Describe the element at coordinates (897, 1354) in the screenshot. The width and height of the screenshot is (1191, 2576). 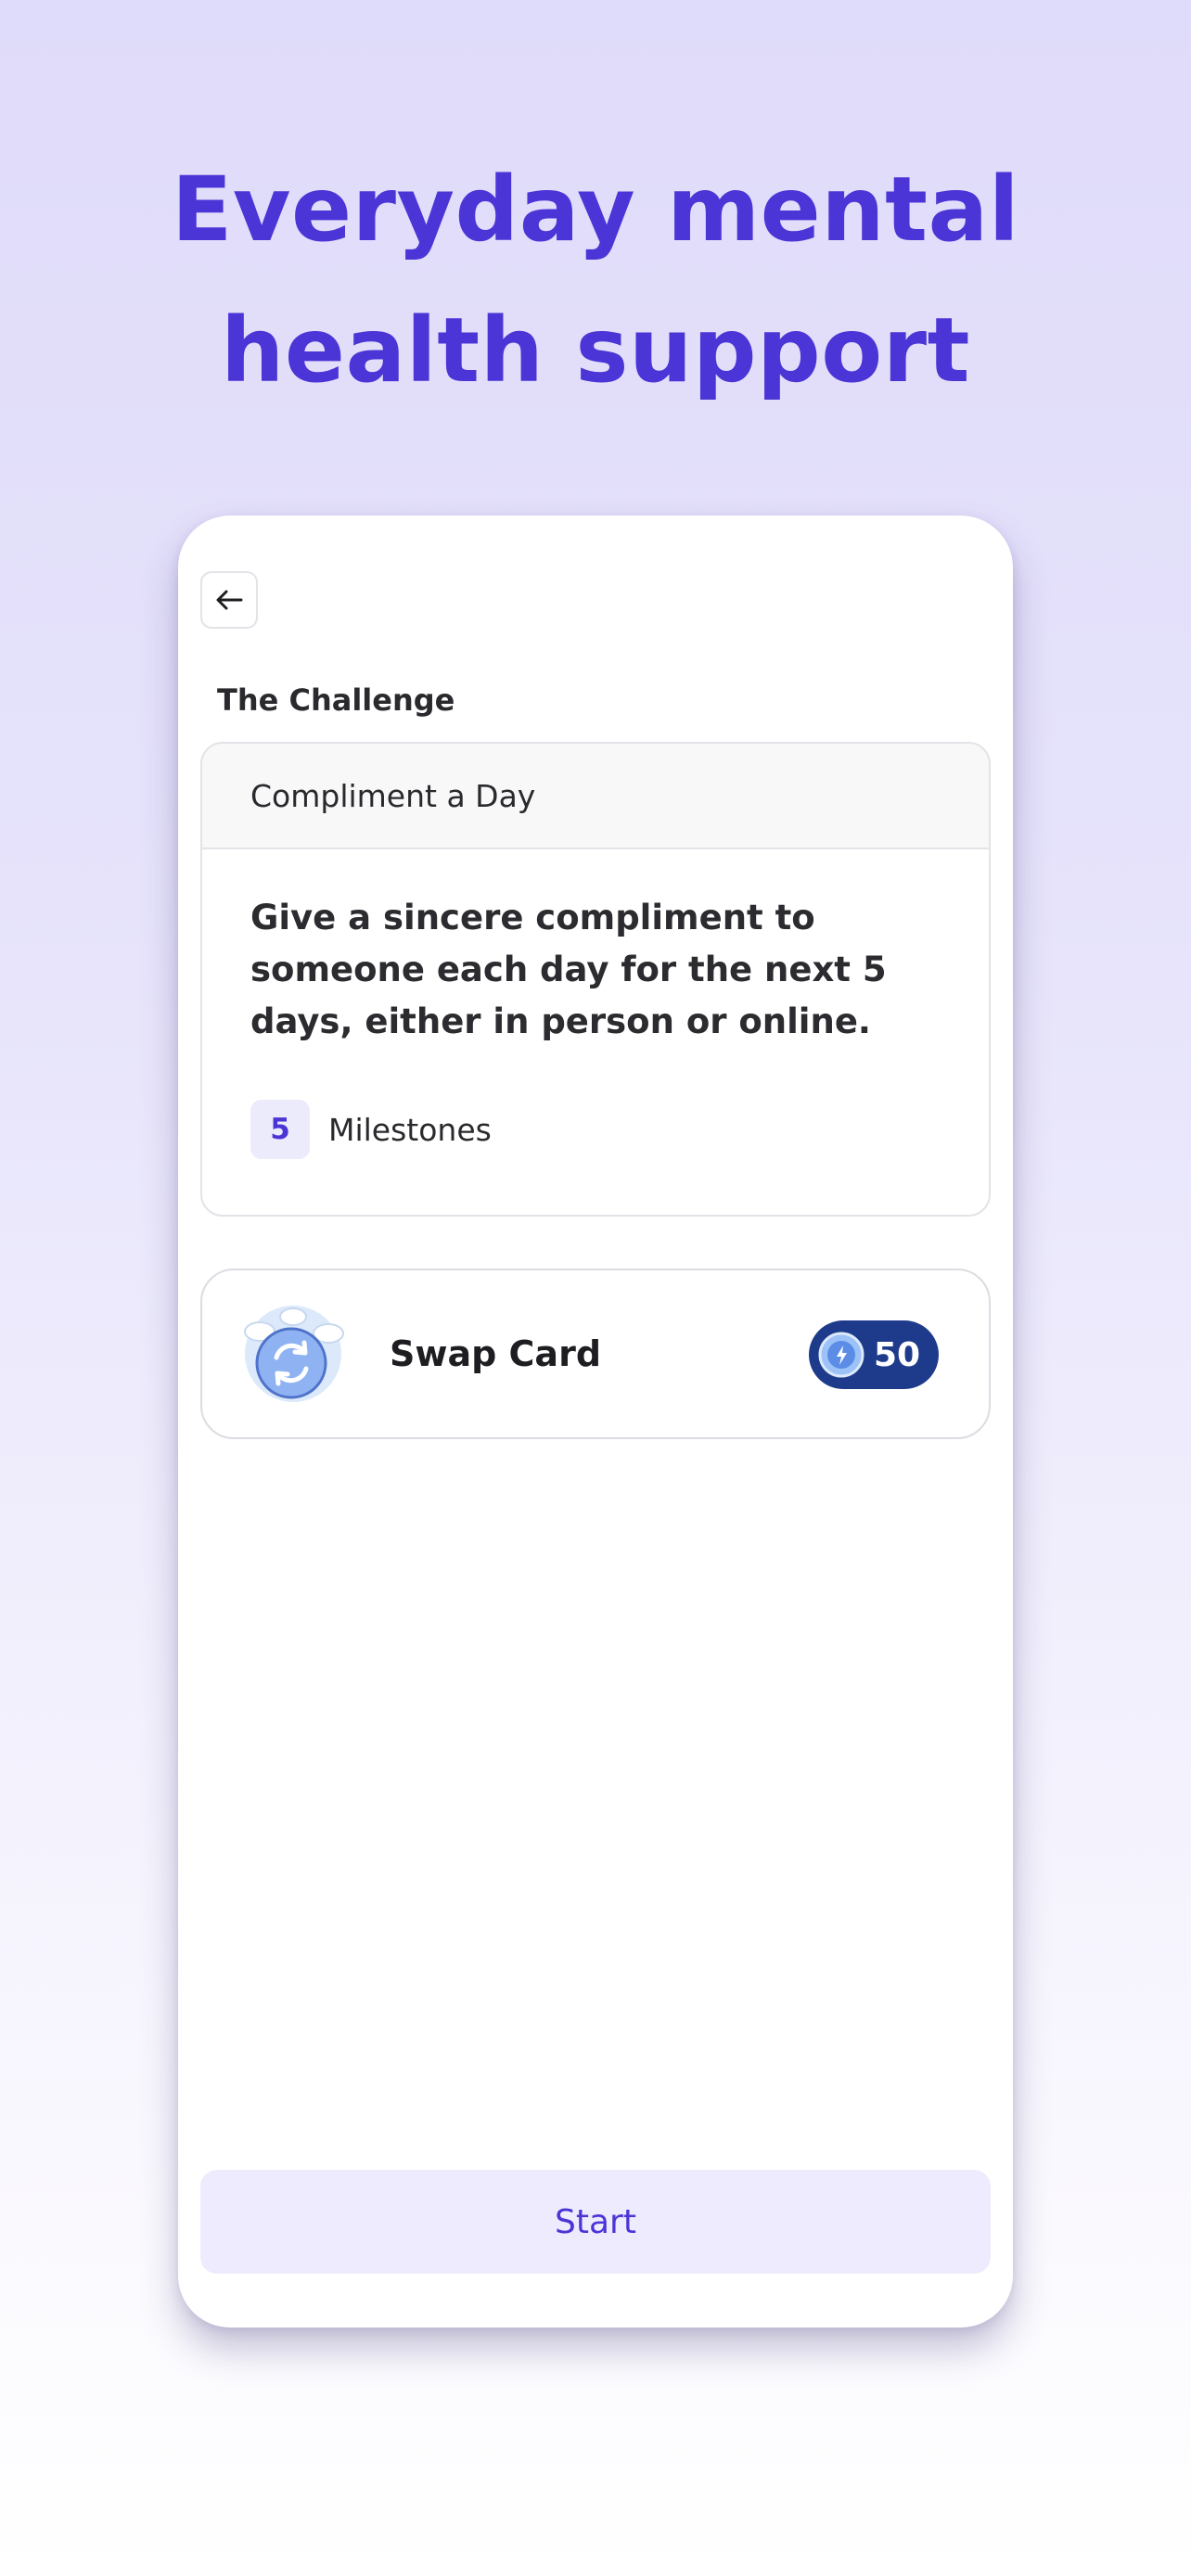
I see `cost-value: 50` at that location.